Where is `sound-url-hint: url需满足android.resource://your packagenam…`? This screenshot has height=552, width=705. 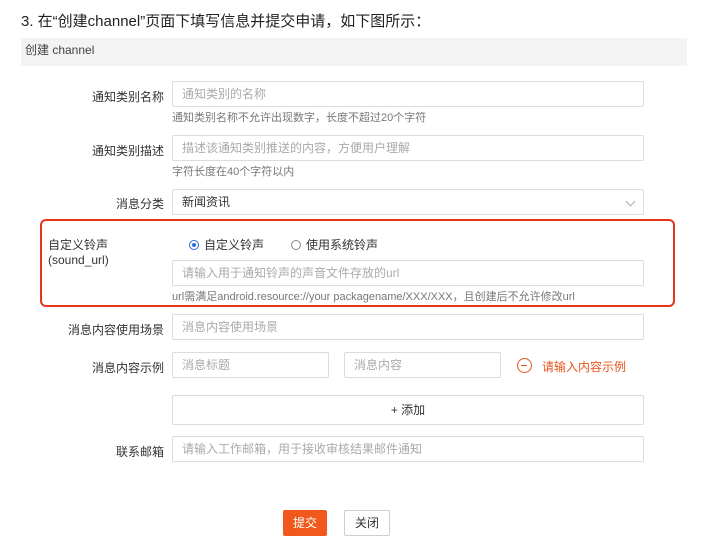 sound-url-hint: url需满足android.resource://your packagenam… is located at coordinates (373, 297).